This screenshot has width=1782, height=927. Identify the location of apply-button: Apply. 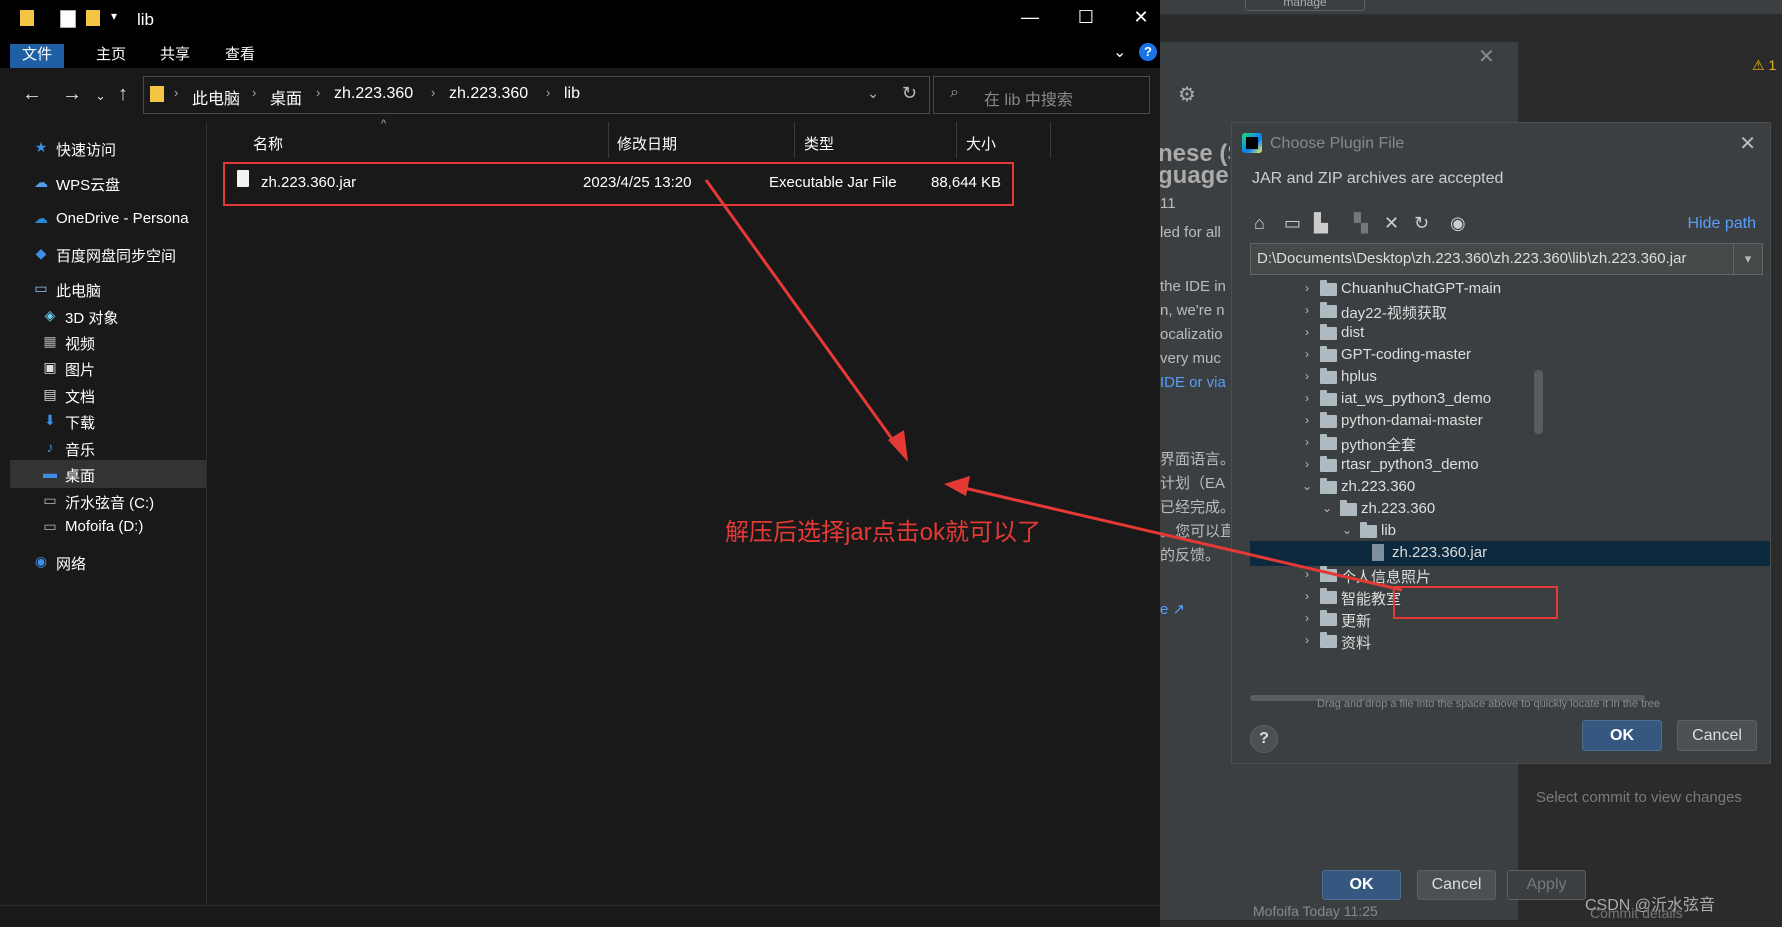
(1546, 885).